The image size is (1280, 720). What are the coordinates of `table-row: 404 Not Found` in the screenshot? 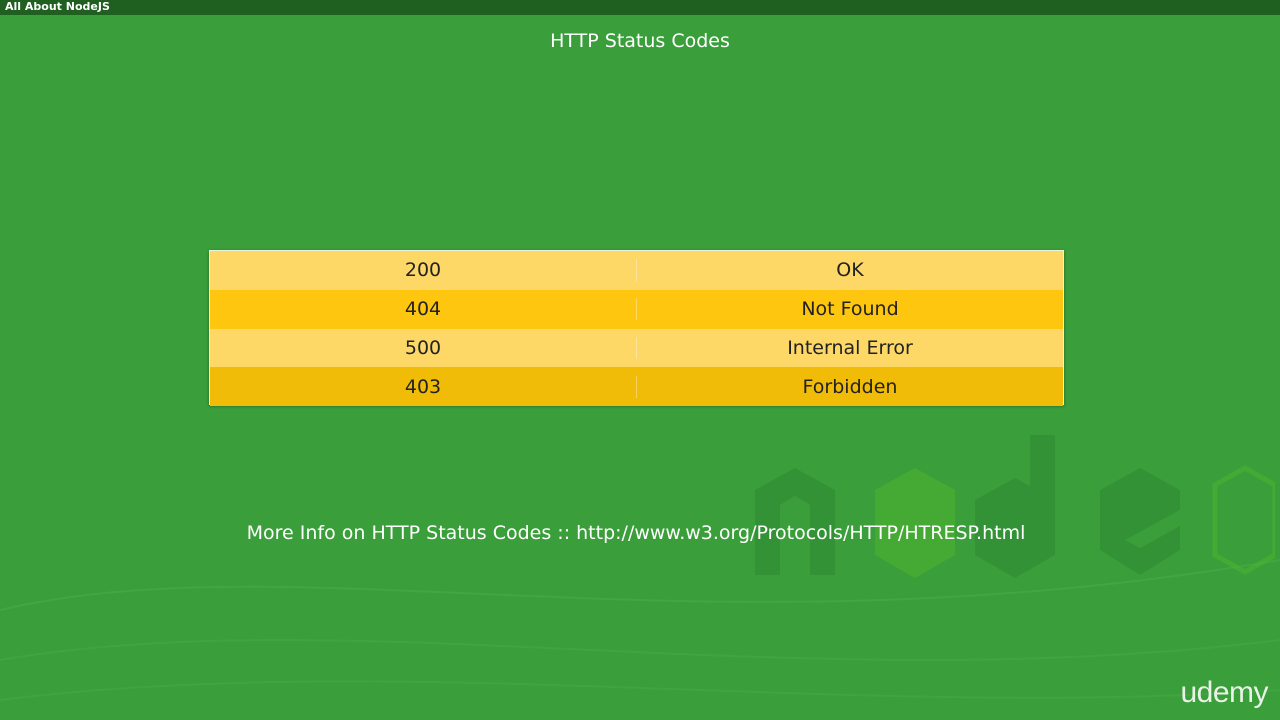 It's located at (636, 309).